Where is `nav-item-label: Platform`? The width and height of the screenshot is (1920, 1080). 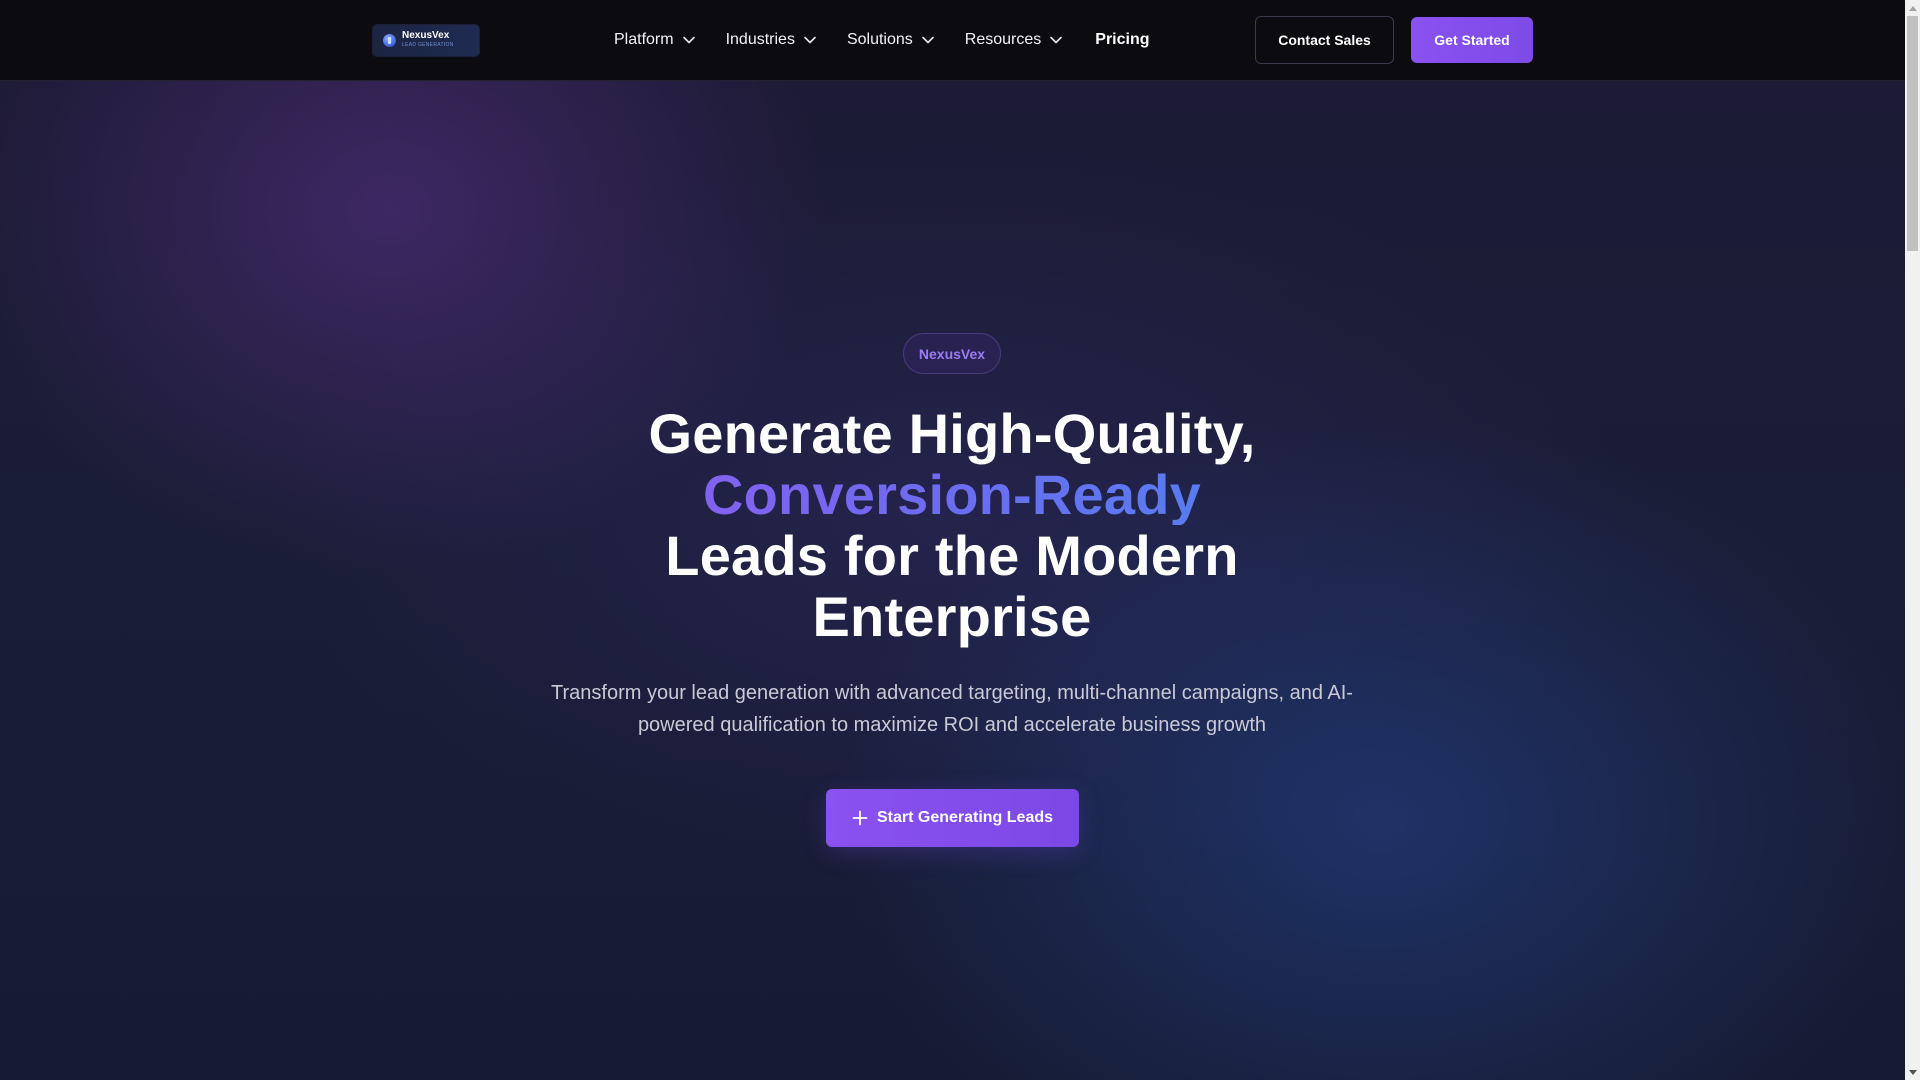
nav-item-label: Platform is located at coordinates (644, 39).